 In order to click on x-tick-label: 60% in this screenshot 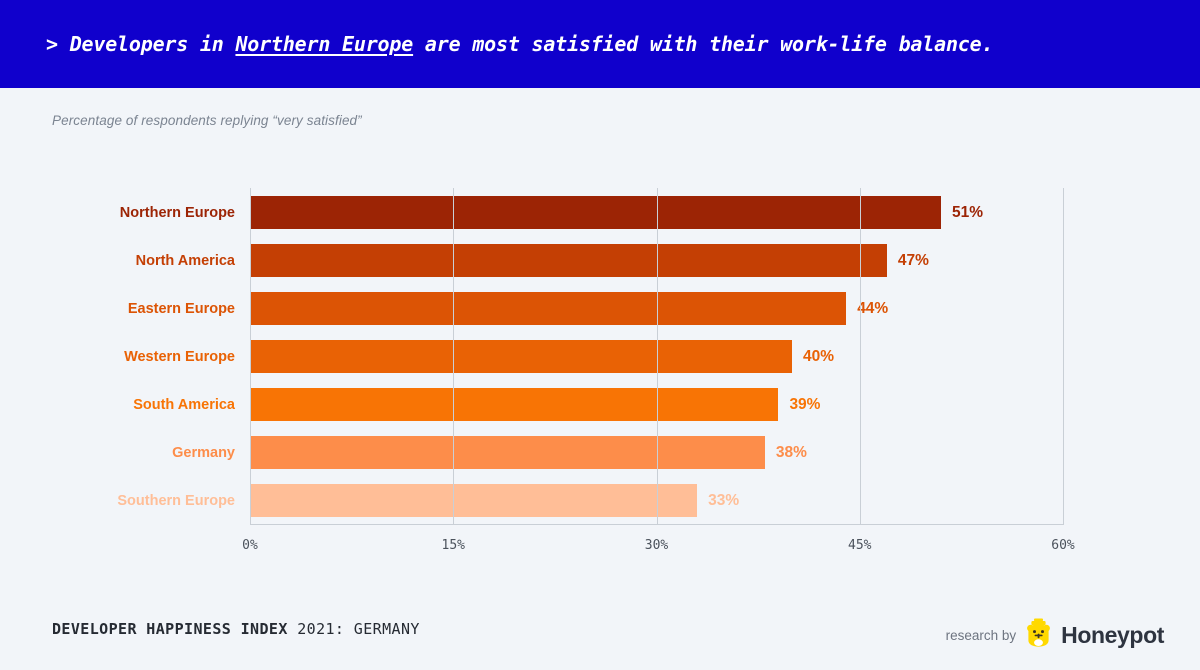, I will do `click(1063, 545)`.